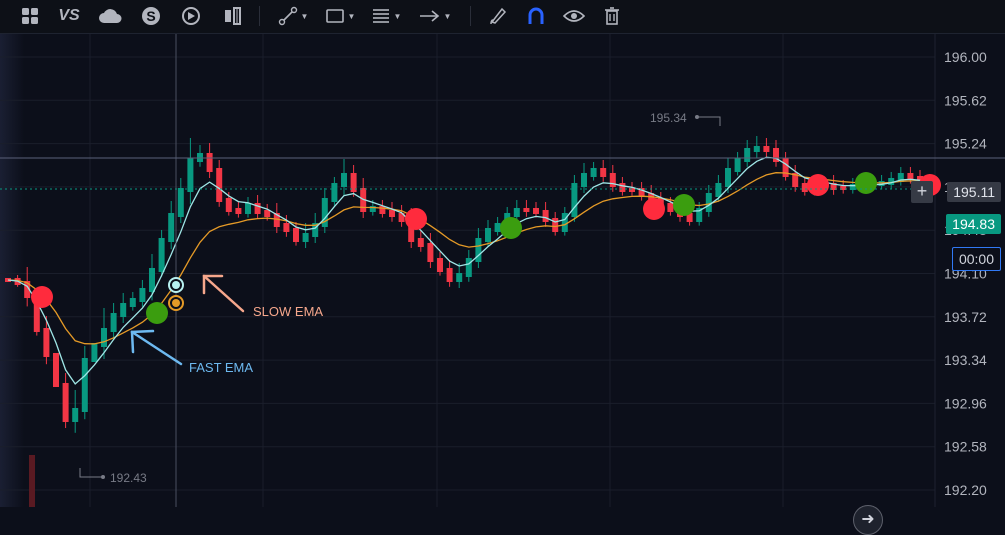 The image size is (1005, 535). I want to click on svg-text: S, so click(150, 16).